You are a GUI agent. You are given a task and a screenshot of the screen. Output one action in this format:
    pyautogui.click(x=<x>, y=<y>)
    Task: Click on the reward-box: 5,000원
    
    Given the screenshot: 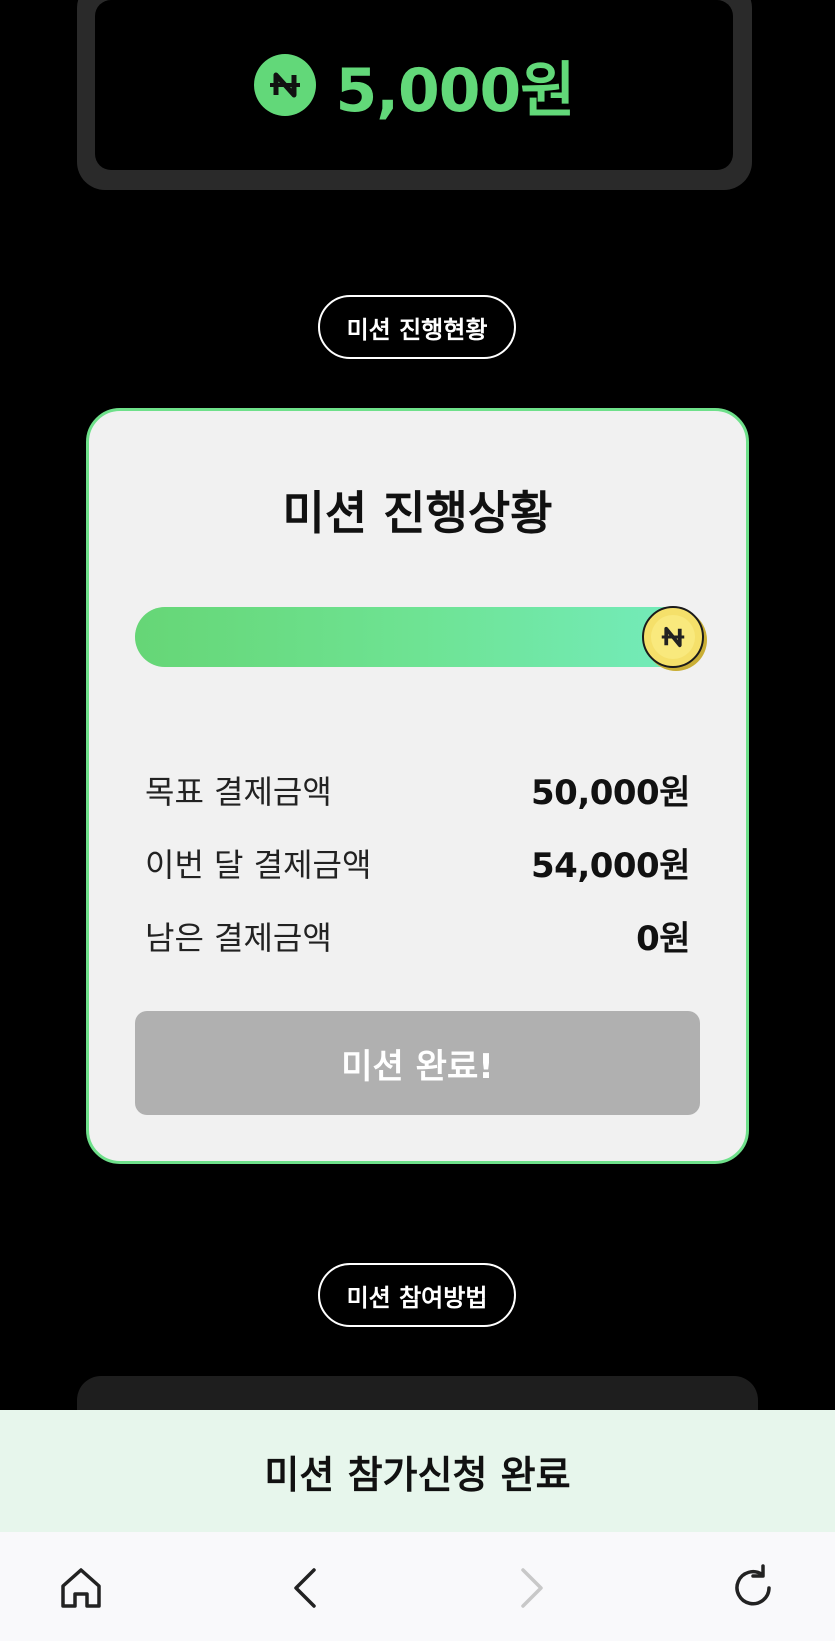 What is the action you would take?
    pyautogui.click(x=414, y=95)
    